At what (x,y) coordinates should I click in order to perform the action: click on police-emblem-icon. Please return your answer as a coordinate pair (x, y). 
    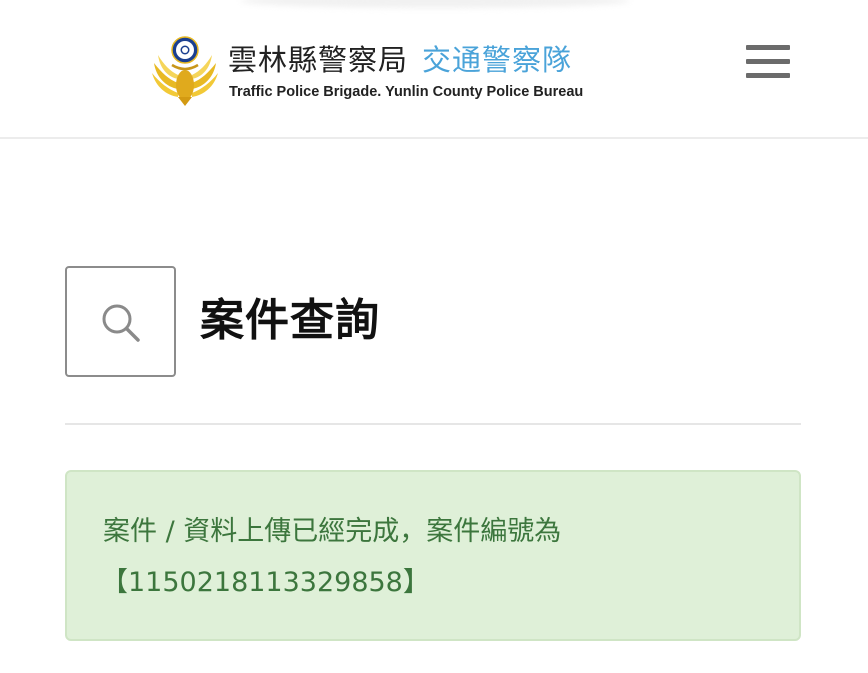
    Looking at the image, I should click on (185, 70).